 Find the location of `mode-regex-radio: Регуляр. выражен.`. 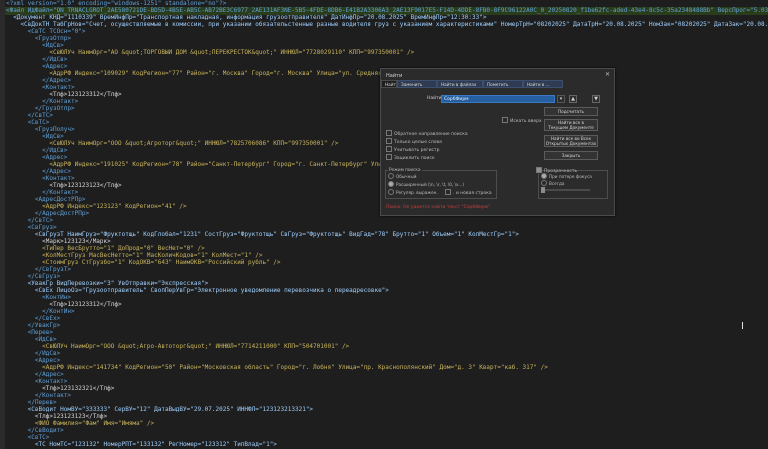

mode-regex-radio: Регуляр. выражен. is located at coordinates (413, 192).